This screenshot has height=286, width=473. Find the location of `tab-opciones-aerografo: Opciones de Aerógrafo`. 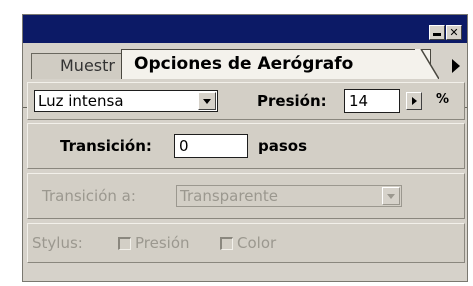

tab-opciones-aerografo: Opciones de Aerógrafo is located at coordinates (276, 64).